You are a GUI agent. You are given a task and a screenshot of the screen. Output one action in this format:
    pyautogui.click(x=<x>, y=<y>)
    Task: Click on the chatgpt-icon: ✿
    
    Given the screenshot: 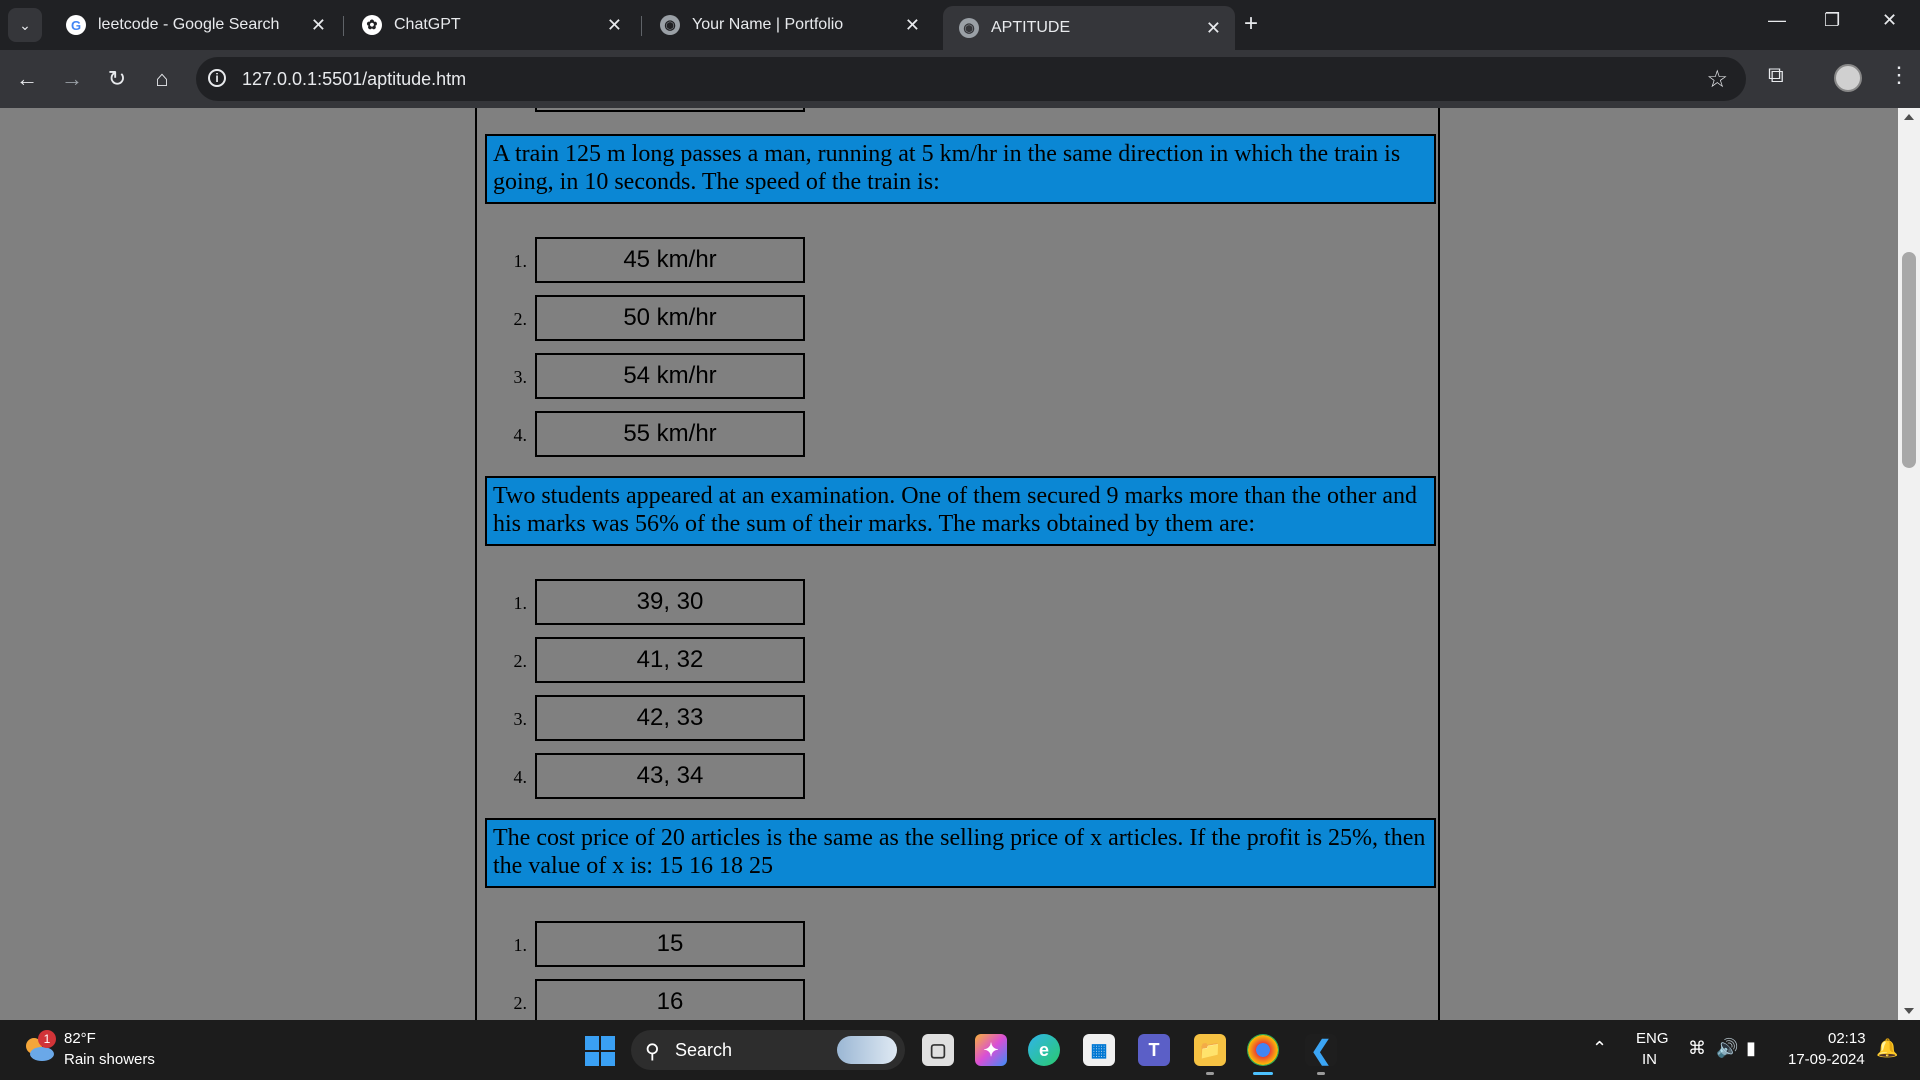 What is the action you would take?
    pyautogui.click(x=372, y=25)
    